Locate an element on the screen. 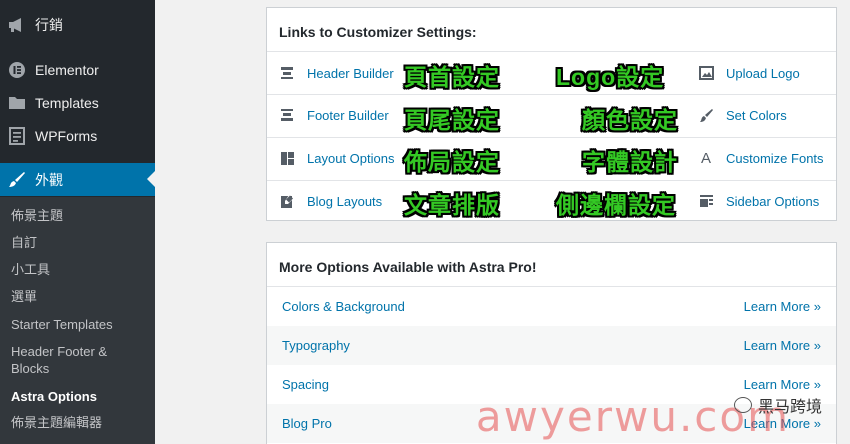  submenu-item-menus: 選單 is located at coordinates (81, 296).